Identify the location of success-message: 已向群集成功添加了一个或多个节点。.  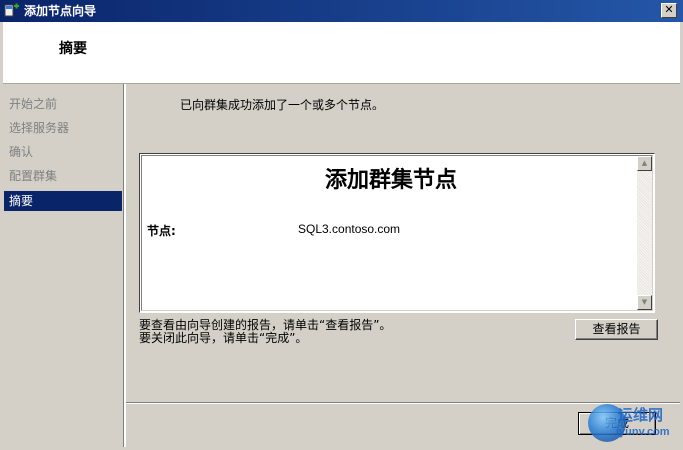
(282, 105).